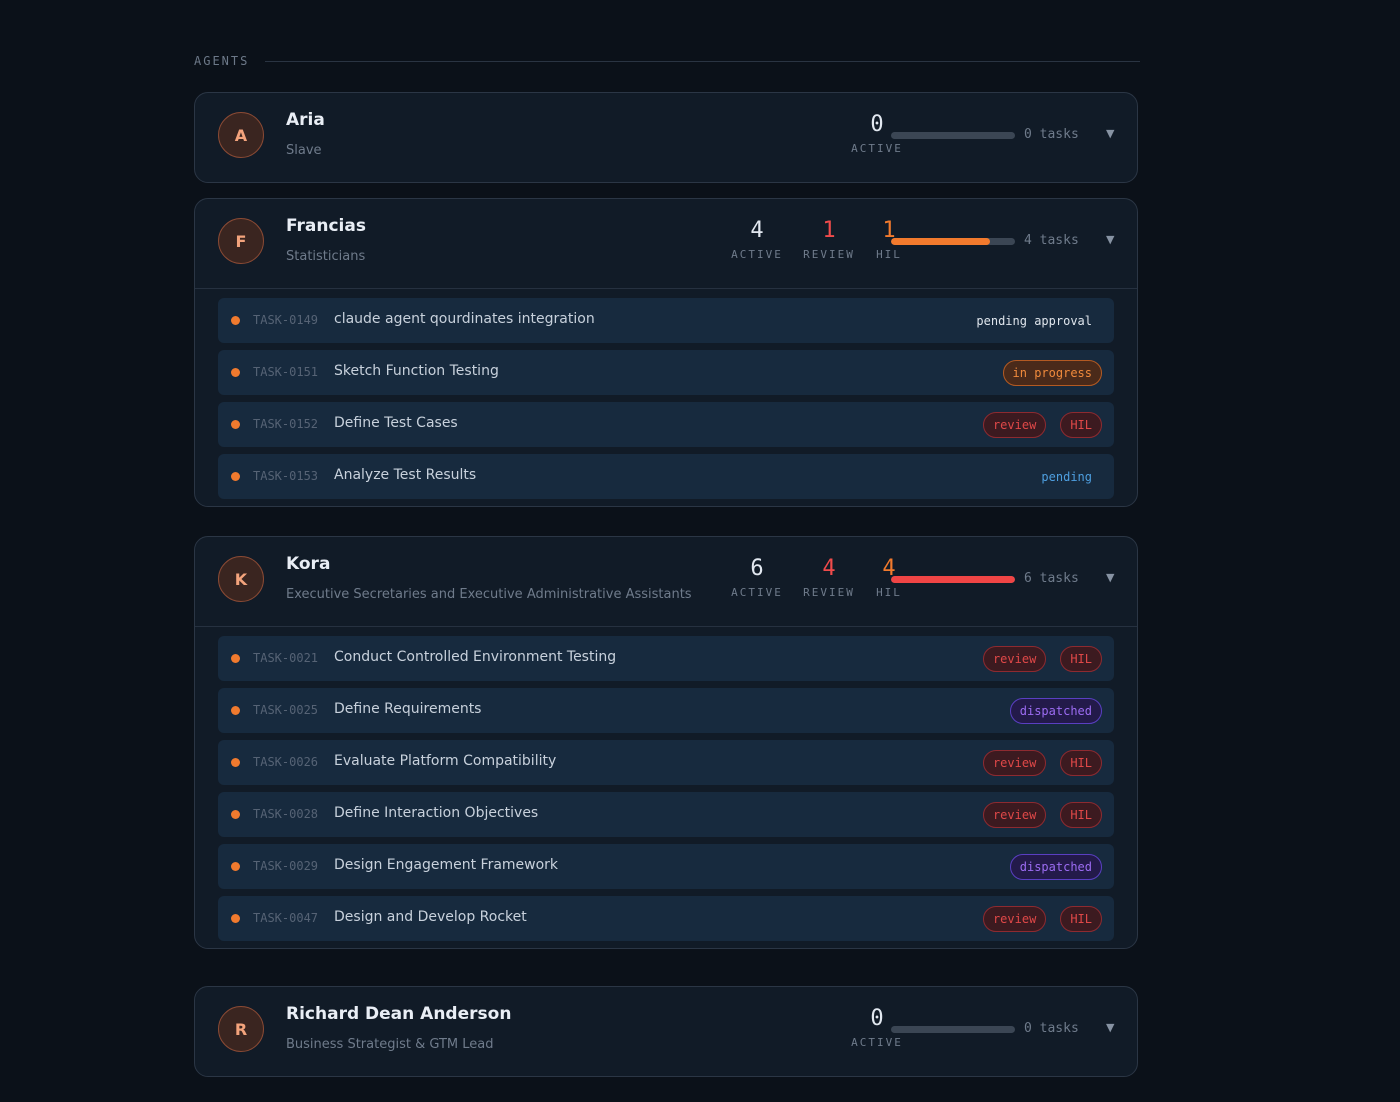 The height and width of the screenshot is (1102, 1400). What do you see at coordinates (390, 1044) in the screenshot?
I see `agent-role: Business Strategist & GTM Lead` at bounding box center [390, 1044].